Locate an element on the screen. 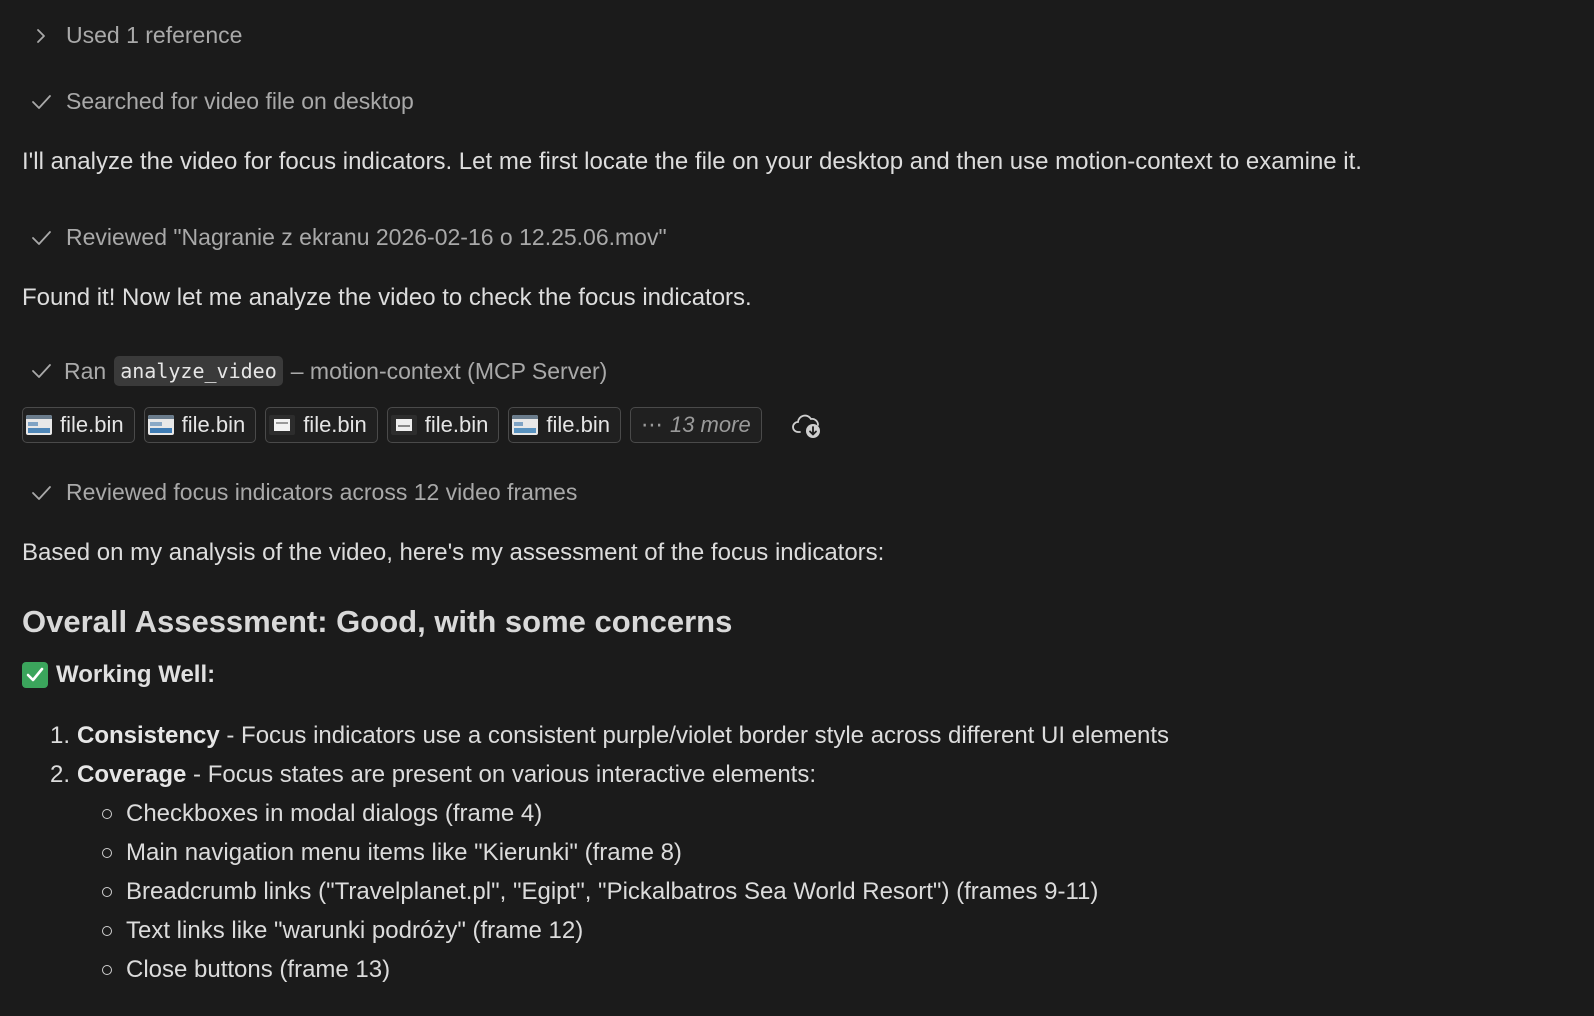 The height and width of the screenshot is (1016, 1594). list-item-term: Coverage is located at coordinates (132, 774).